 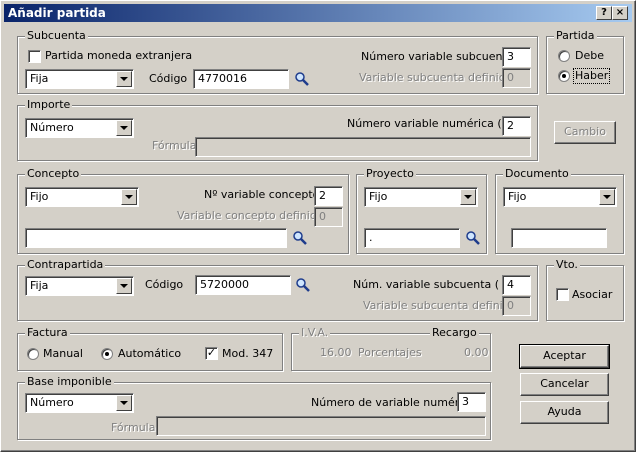 What do you see at coordinates (390, 174) in the screenshot?
I see `proyecto-title: Proyecto` at bounding box center [390, 174].